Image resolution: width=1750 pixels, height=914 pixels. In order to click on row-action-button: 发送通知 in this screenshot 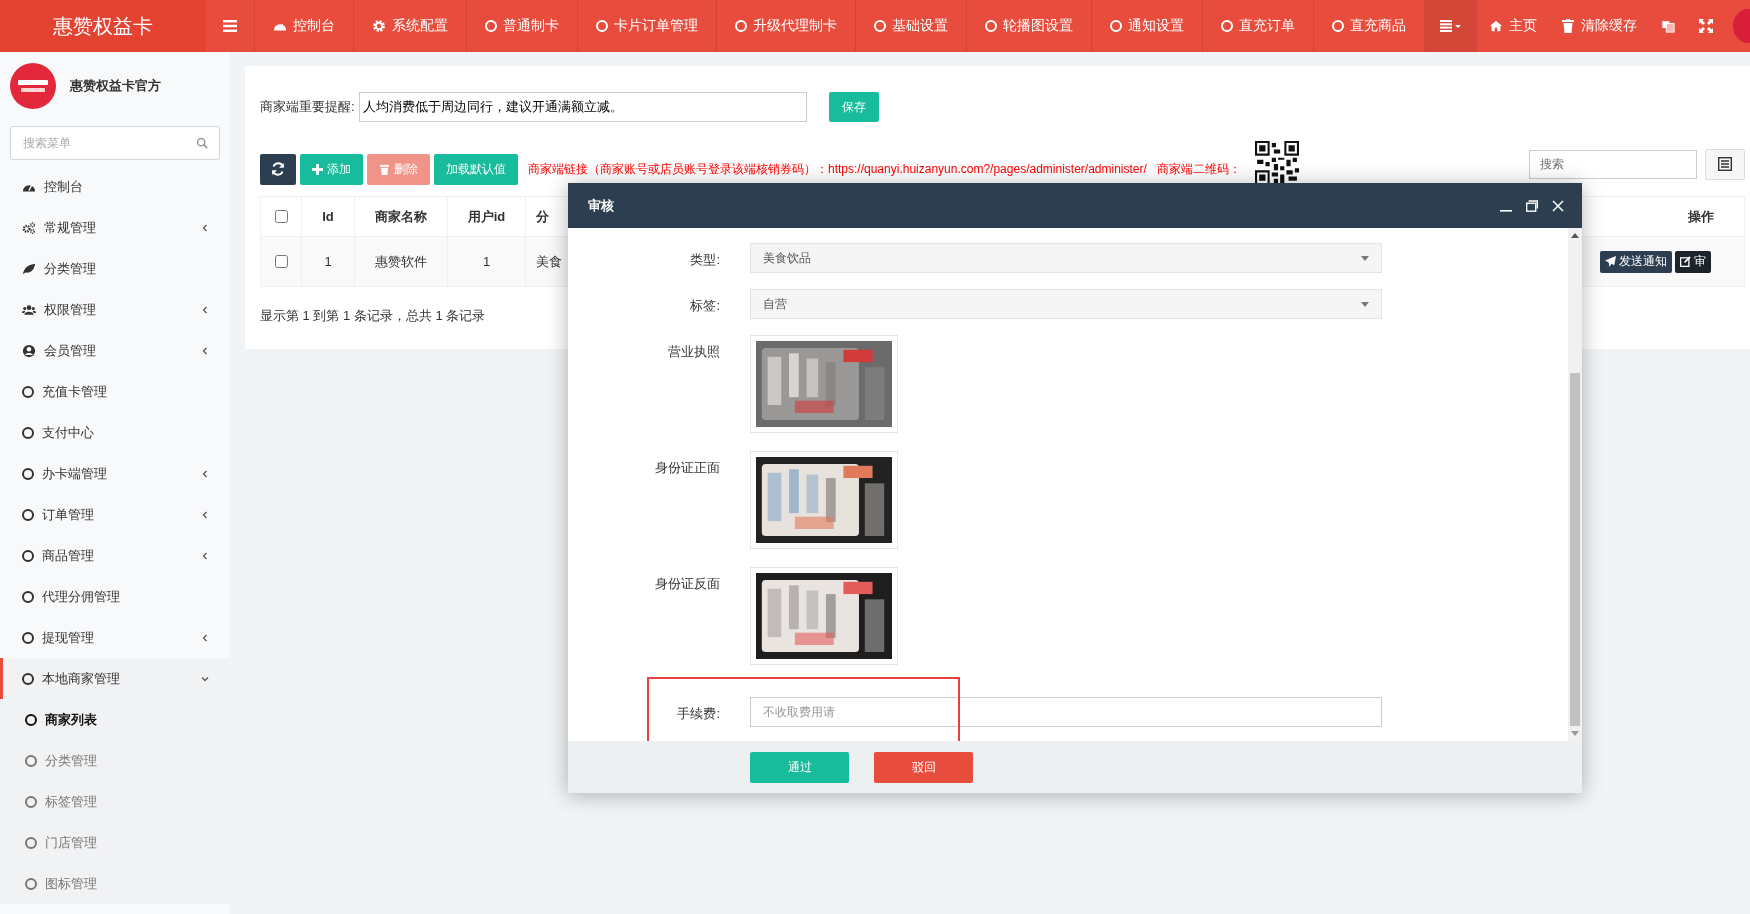, I will do `click(1636, 261)`.